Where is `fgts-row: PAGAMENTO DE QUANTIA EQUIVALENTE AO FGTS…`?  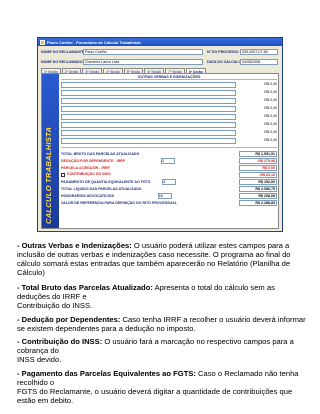
fgts-row: PAGAMENTO DE QUANTIA EQUIVALENTE AO FGTS… is located at coordinates (169, 181).